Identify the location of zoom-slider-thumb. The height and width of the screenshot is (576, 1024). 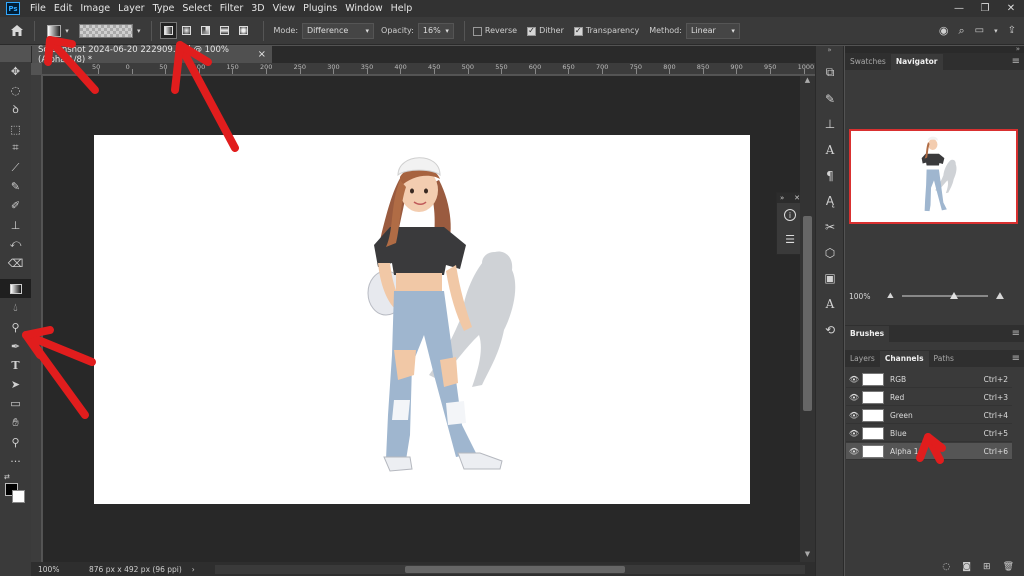
(953, 295).